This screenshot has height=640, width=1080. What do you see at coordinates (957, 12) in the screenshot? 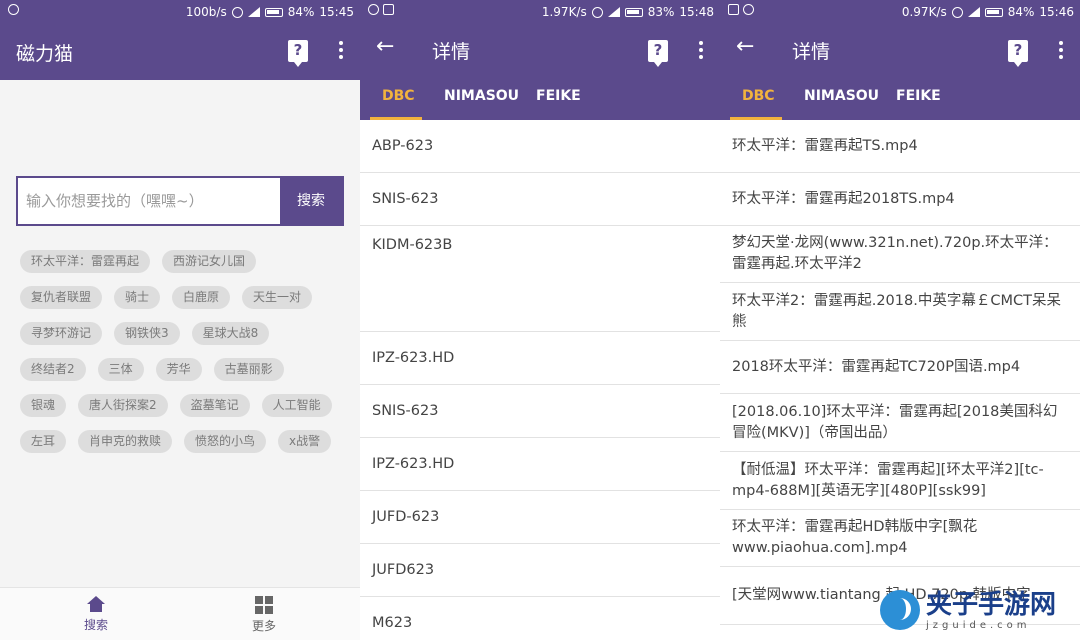
I see `wifi-icon` at bounding box center [957, 12].